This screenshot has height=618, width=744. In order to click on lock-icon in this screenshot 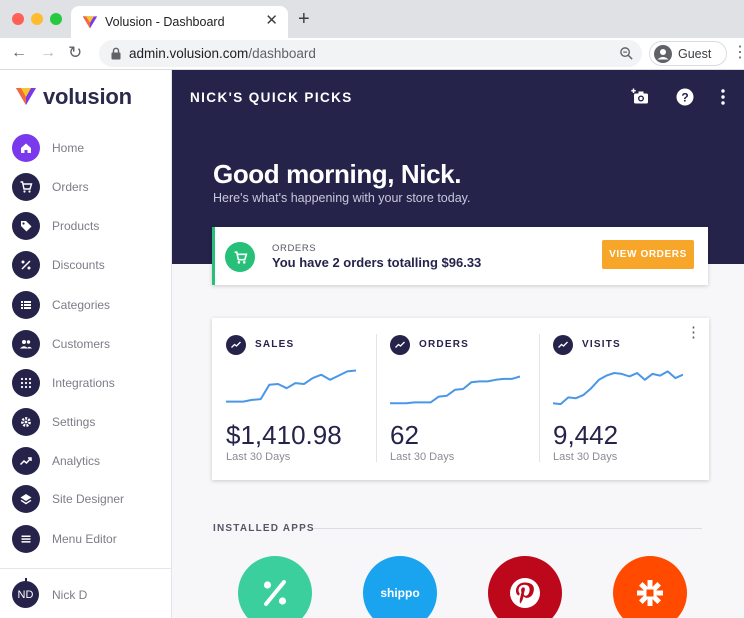, I will do `click(116, 53)`.